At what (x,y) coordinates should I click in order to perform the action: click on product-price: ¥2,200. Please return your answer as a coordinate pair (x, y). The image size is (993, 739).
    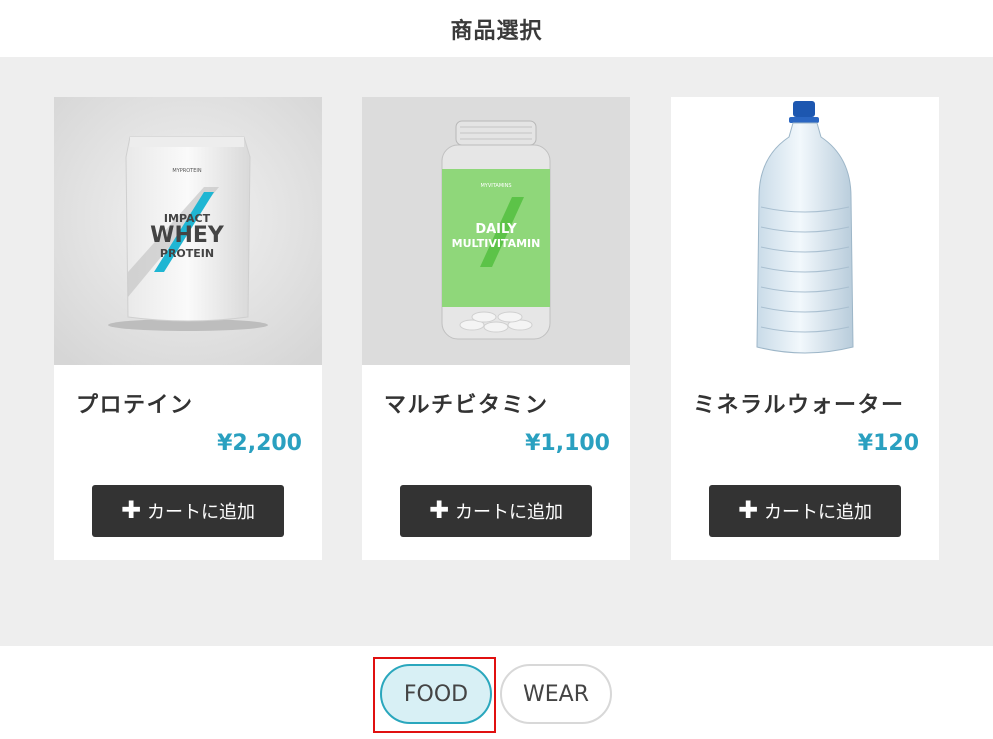
    Looking at the image, I should click on (259, 443).